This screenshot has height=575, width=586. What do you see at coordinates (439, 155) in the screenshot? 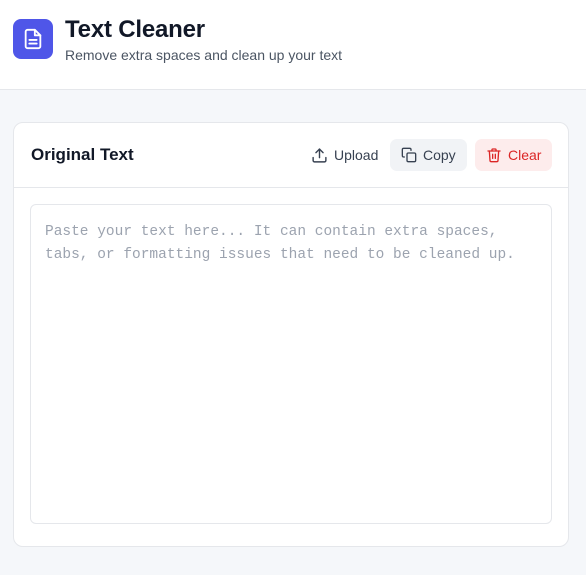
I see `copy-button-label: Copy` at bounding box center [439, 155].